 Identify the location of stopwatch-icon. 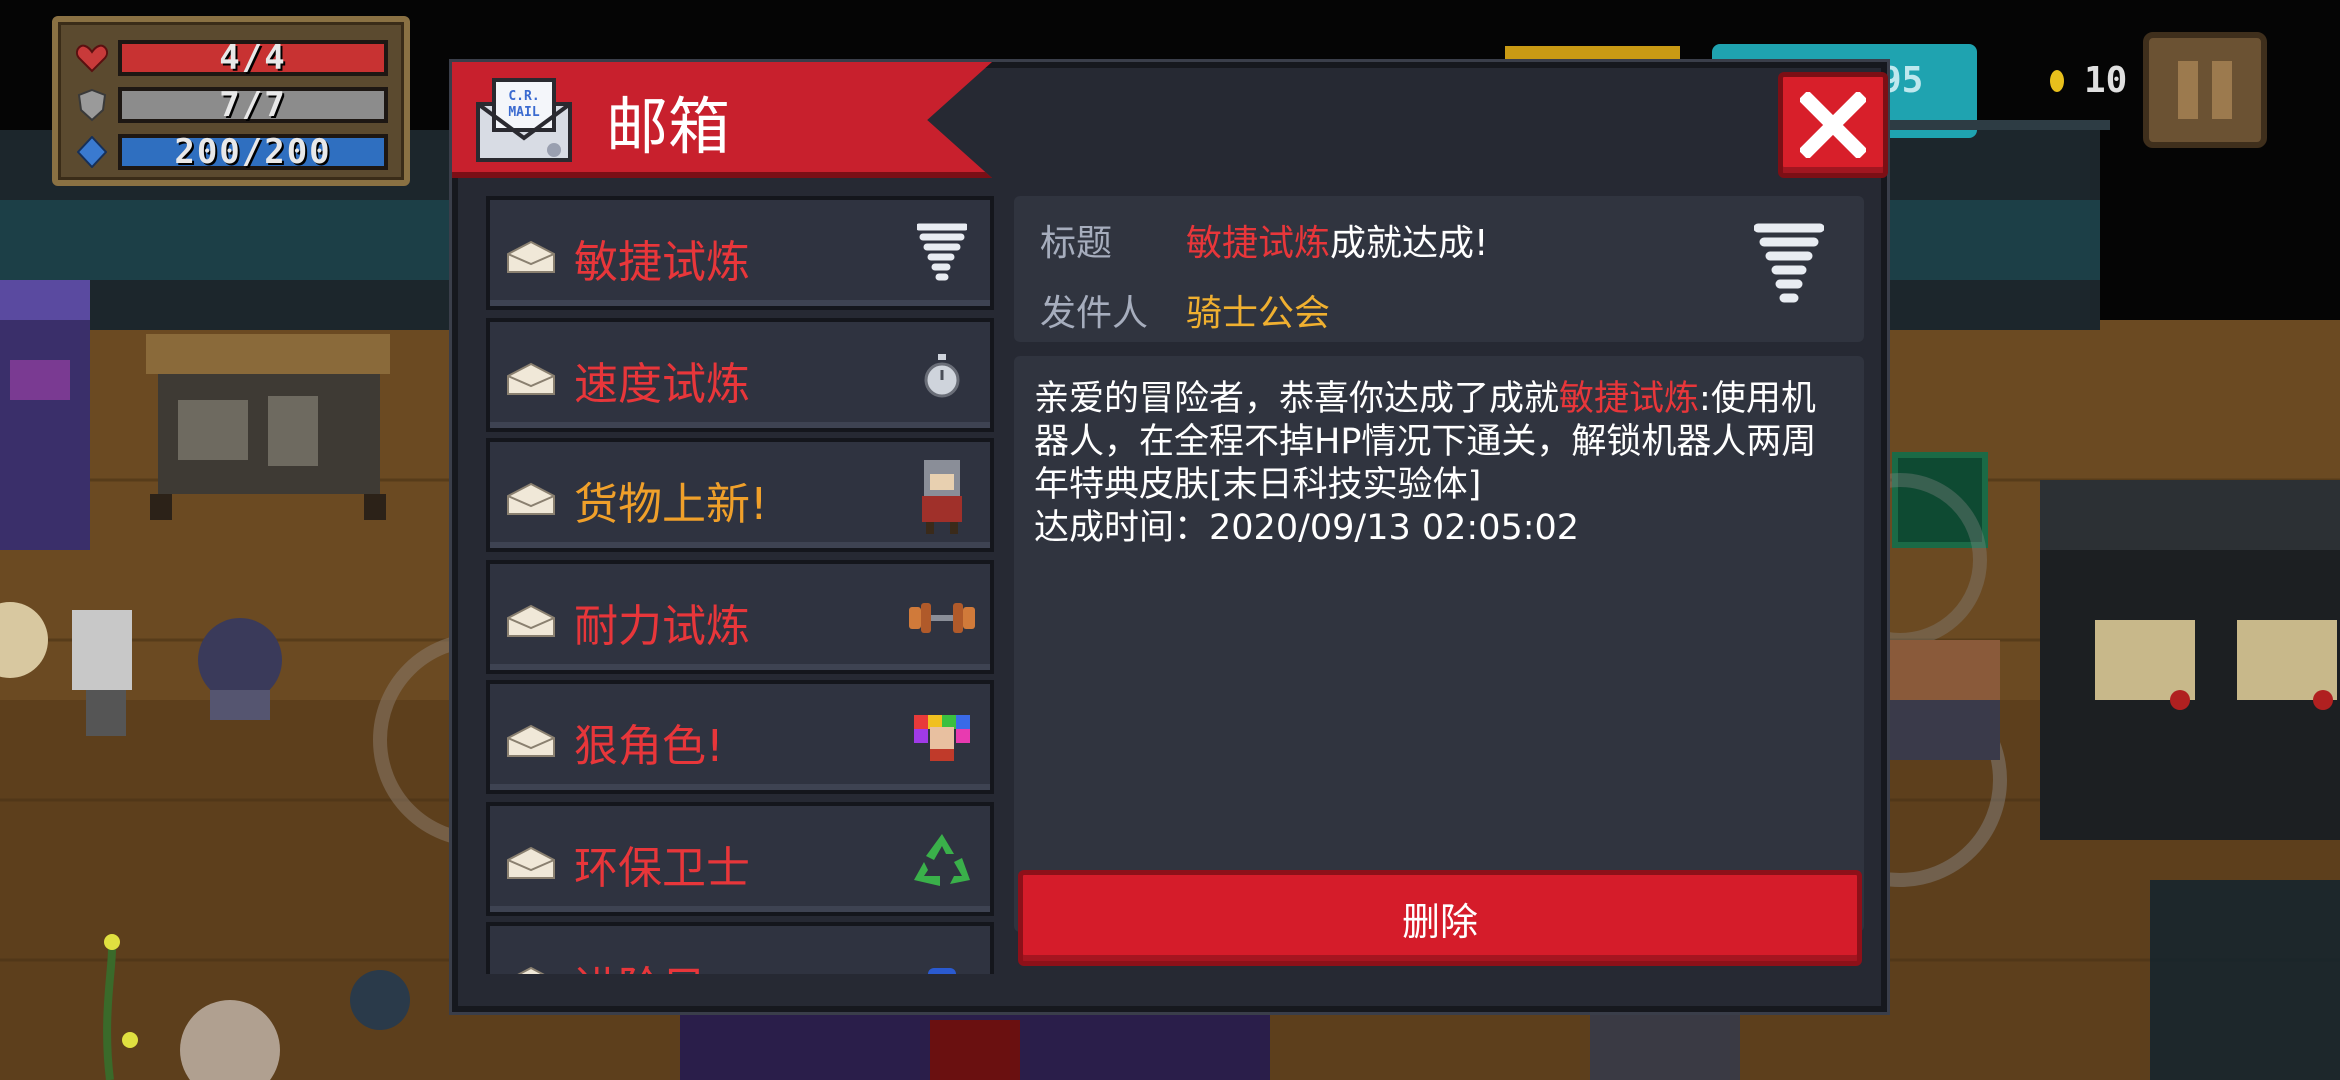
(942, 376).